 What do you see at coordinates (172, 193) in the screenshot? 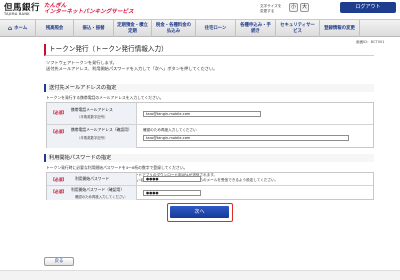
I see `password-confirm-input: ●●●●` at bounding box center [172, 193].